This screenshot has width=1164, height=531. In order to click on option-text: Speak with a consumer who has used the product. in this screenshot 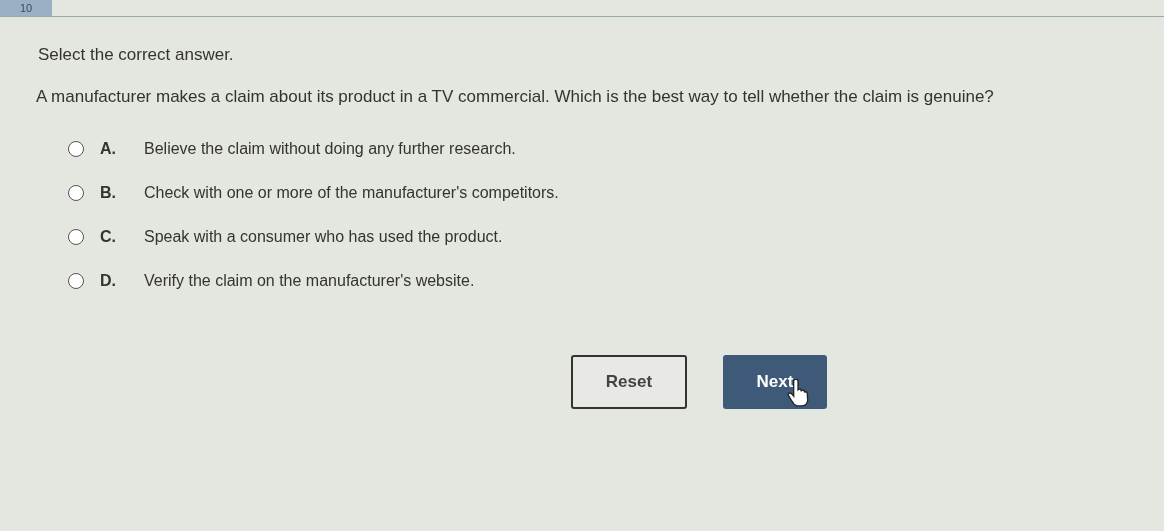, I will do `click(323, 237)`.